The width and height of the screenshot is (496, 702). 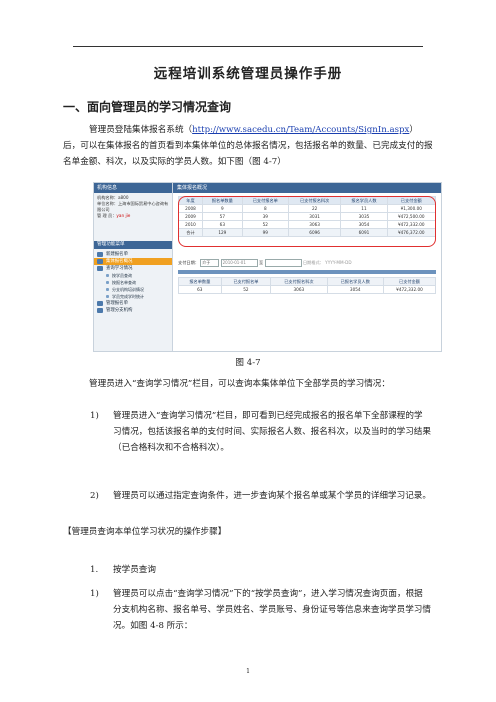 I want to click on table-row: 63 52 3063 3054 ¥472,332.00, so click(x=307, y=289).